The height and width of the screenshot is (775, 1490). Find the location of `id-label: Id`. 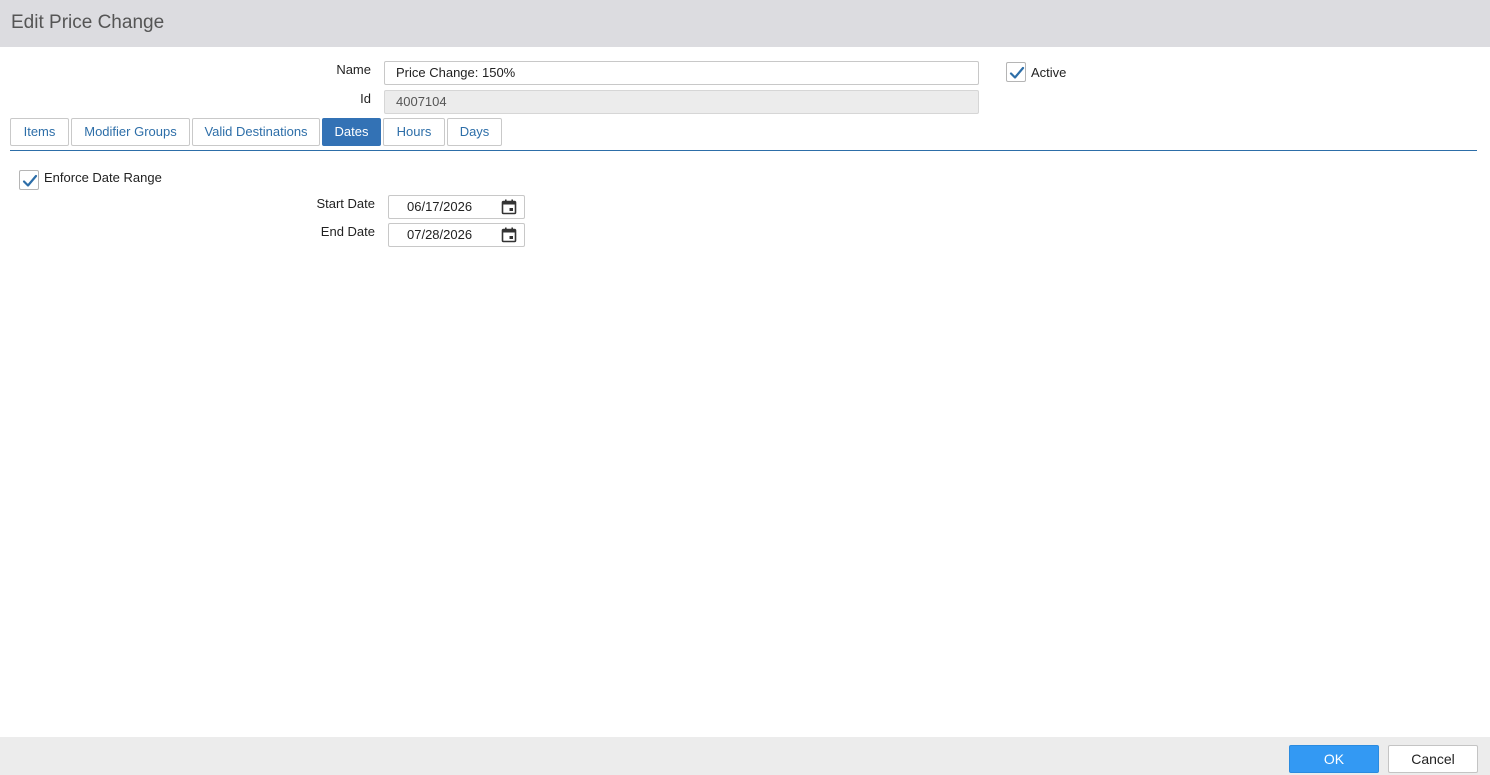

id-label: Id is located at coordinates (365, 98).